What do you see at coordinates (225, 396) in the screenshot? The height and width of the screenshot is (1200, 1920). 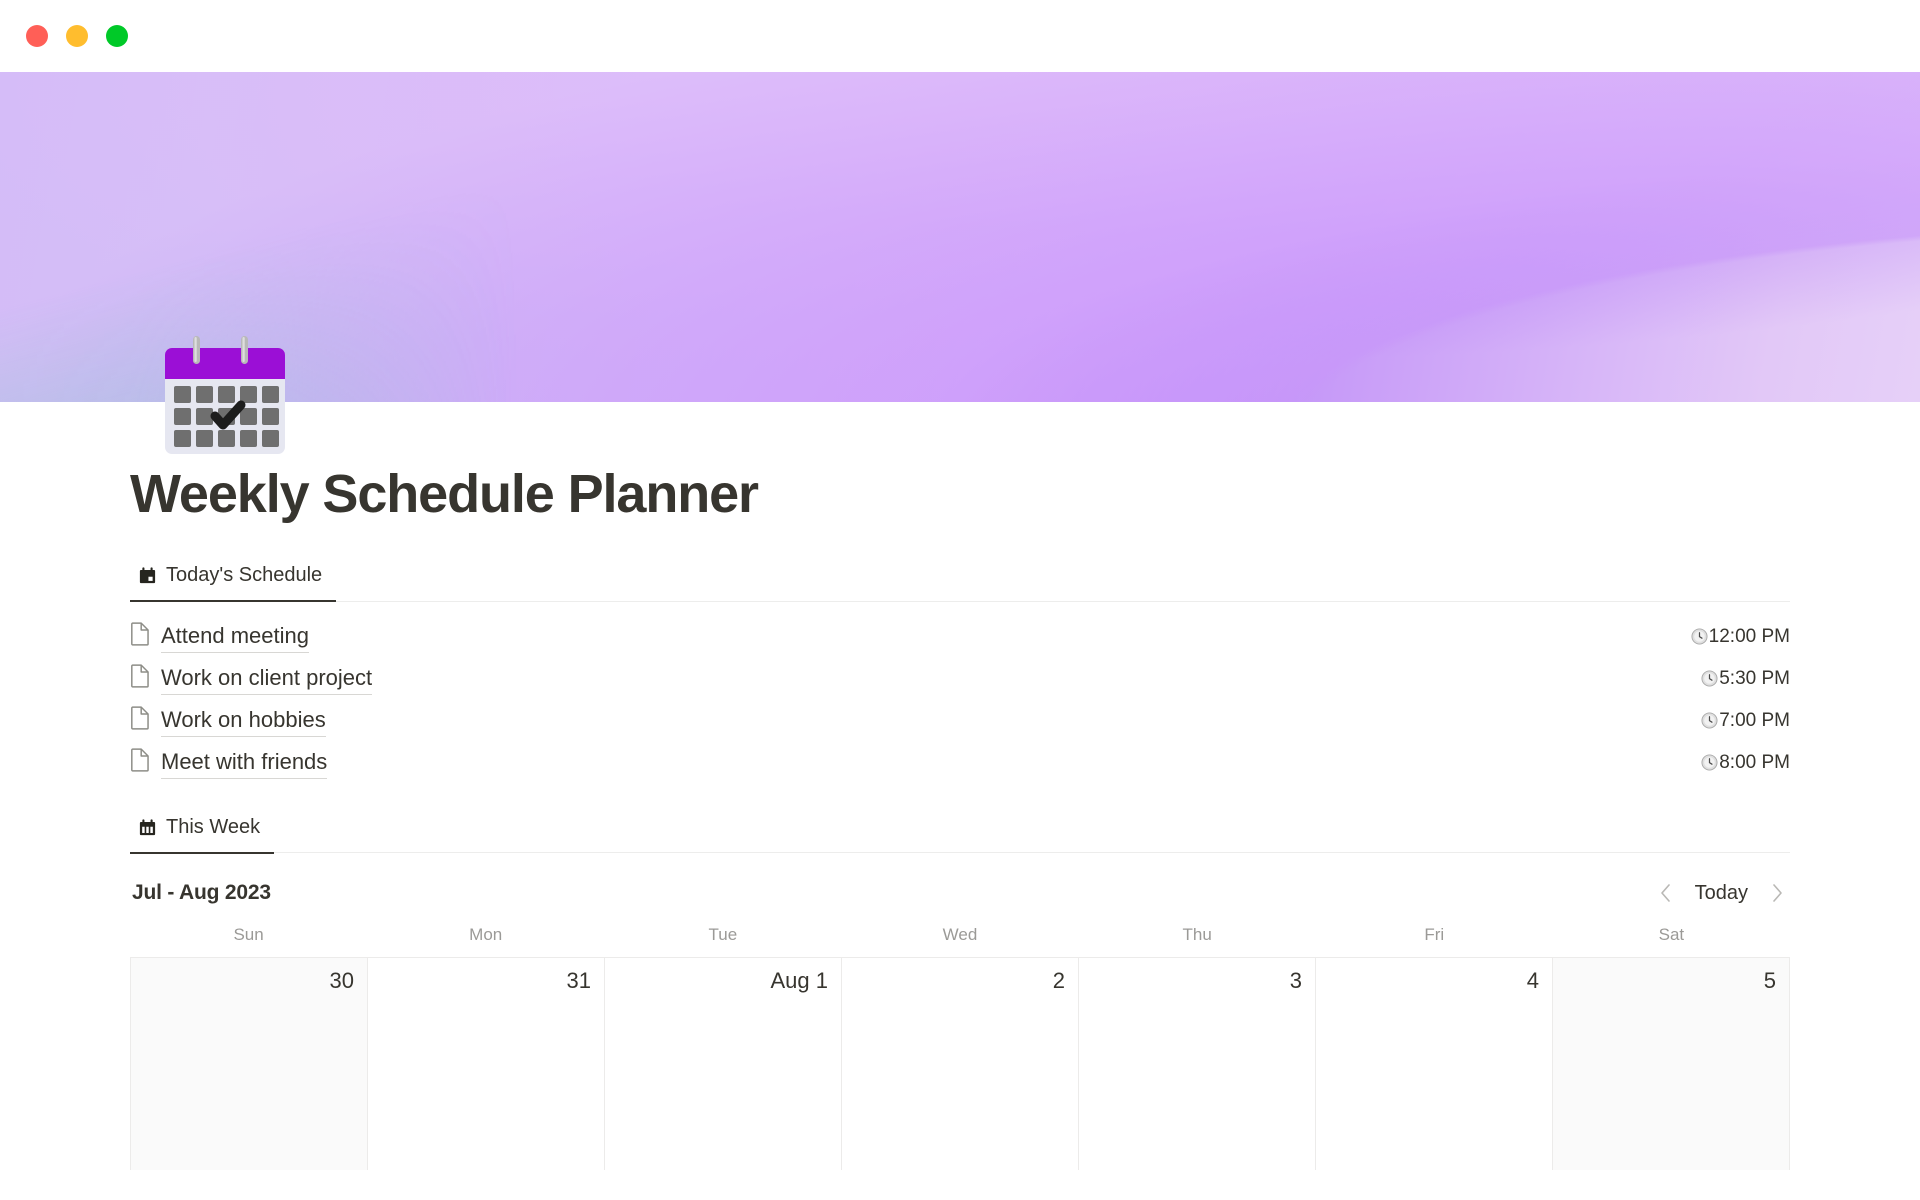 I see `spiral-calendar-emoji-icon` at bounding box center [225, 396].